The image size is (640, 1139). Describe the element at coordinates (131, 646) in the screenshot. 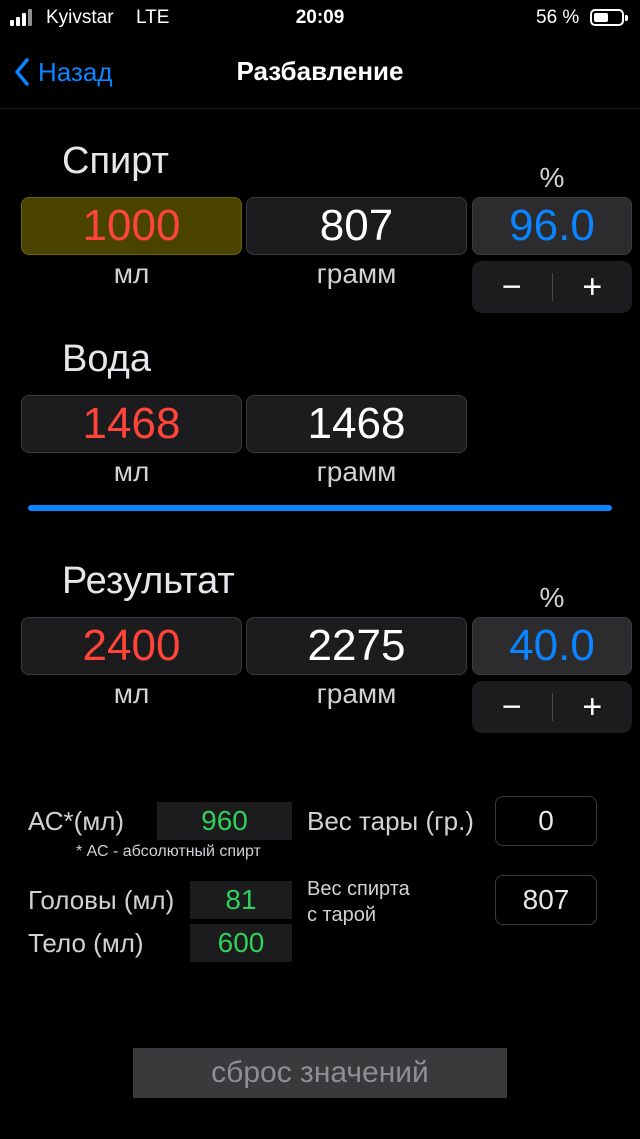

I see `result-ml-input: 2400` at that location.